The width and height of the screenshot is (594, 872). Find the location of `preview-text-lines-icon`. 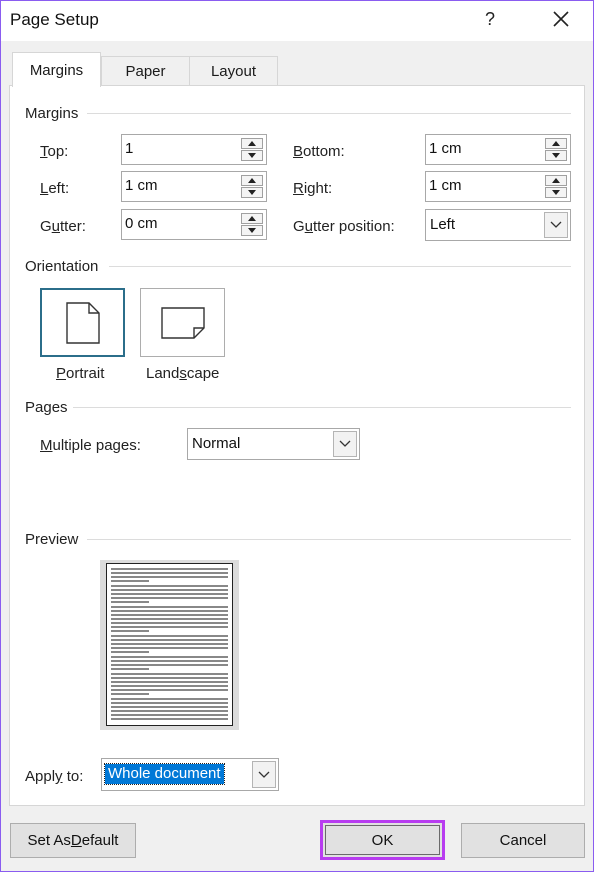

preview-text-lines-icon is located at coordinates (169, 644).